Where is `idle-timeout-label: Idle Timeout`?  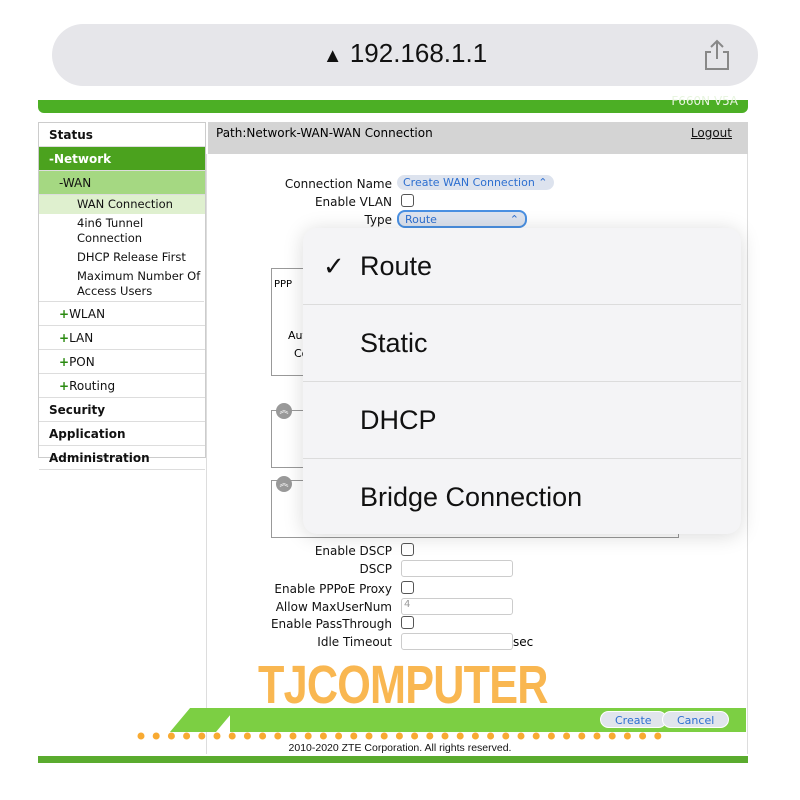
idle-timeout-label: Idle Timeout is located at coordinates (354, 642).